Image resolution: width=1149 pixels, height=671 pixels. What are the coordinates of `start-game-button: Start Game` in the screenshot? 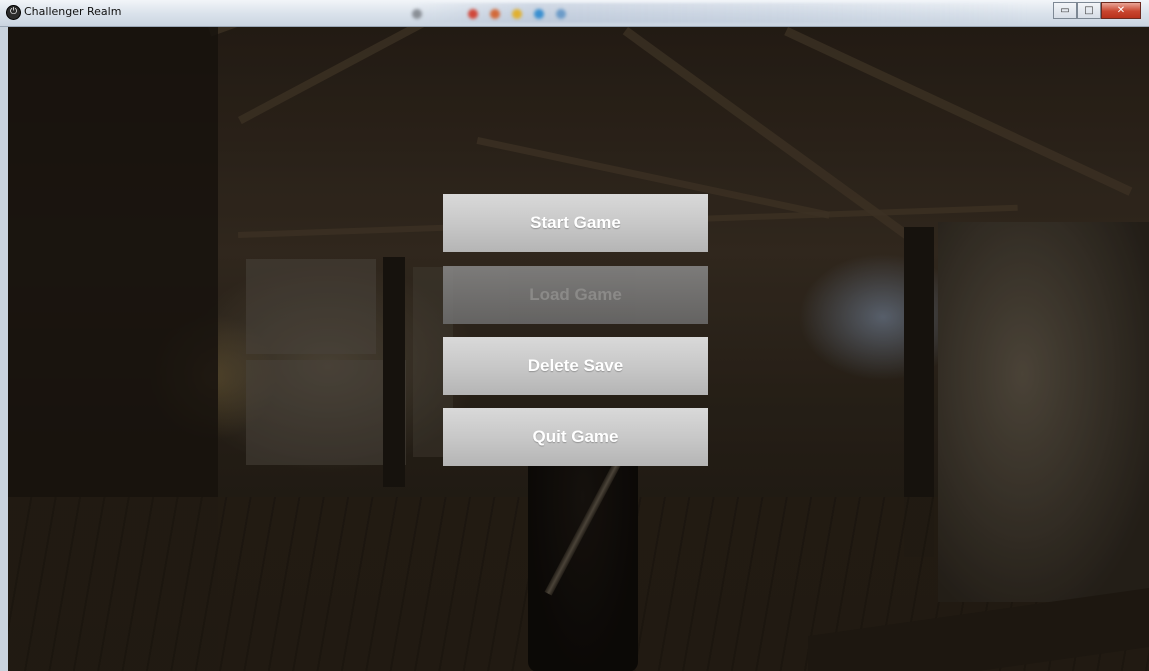 It's located at (575, 223).